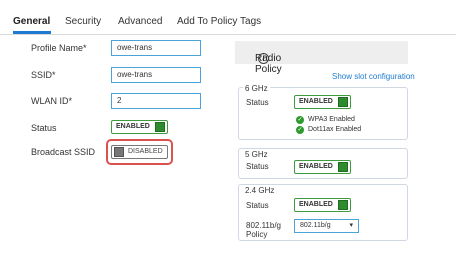 The height and width of the screenshot is (257, 456). I want to click on wlan-id-label: WLAN ID*, so click(52, 101).